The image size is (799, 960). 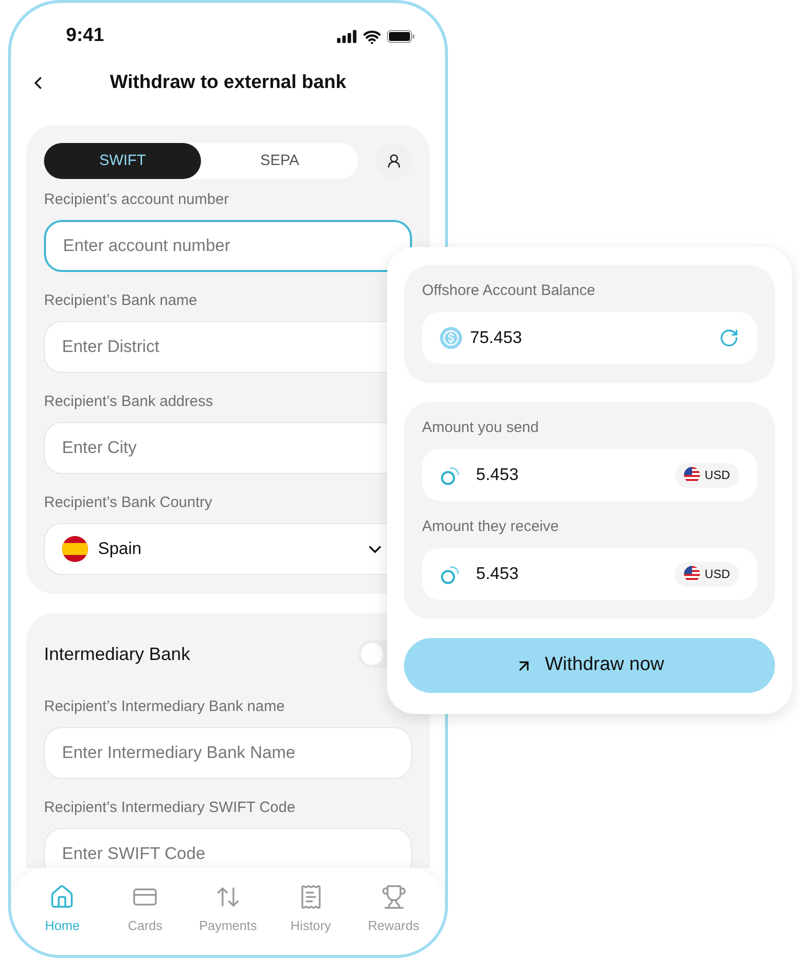 What do you see at coordinates (62, 897) in the screenshot?
I see `home-icon` at bounding box center [62, 897].